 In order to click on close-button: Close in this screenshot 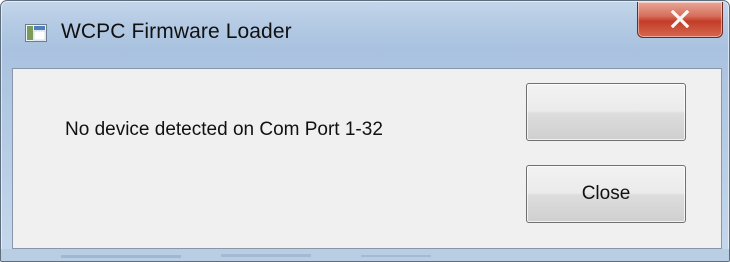, I will do `click(606, 194)`.